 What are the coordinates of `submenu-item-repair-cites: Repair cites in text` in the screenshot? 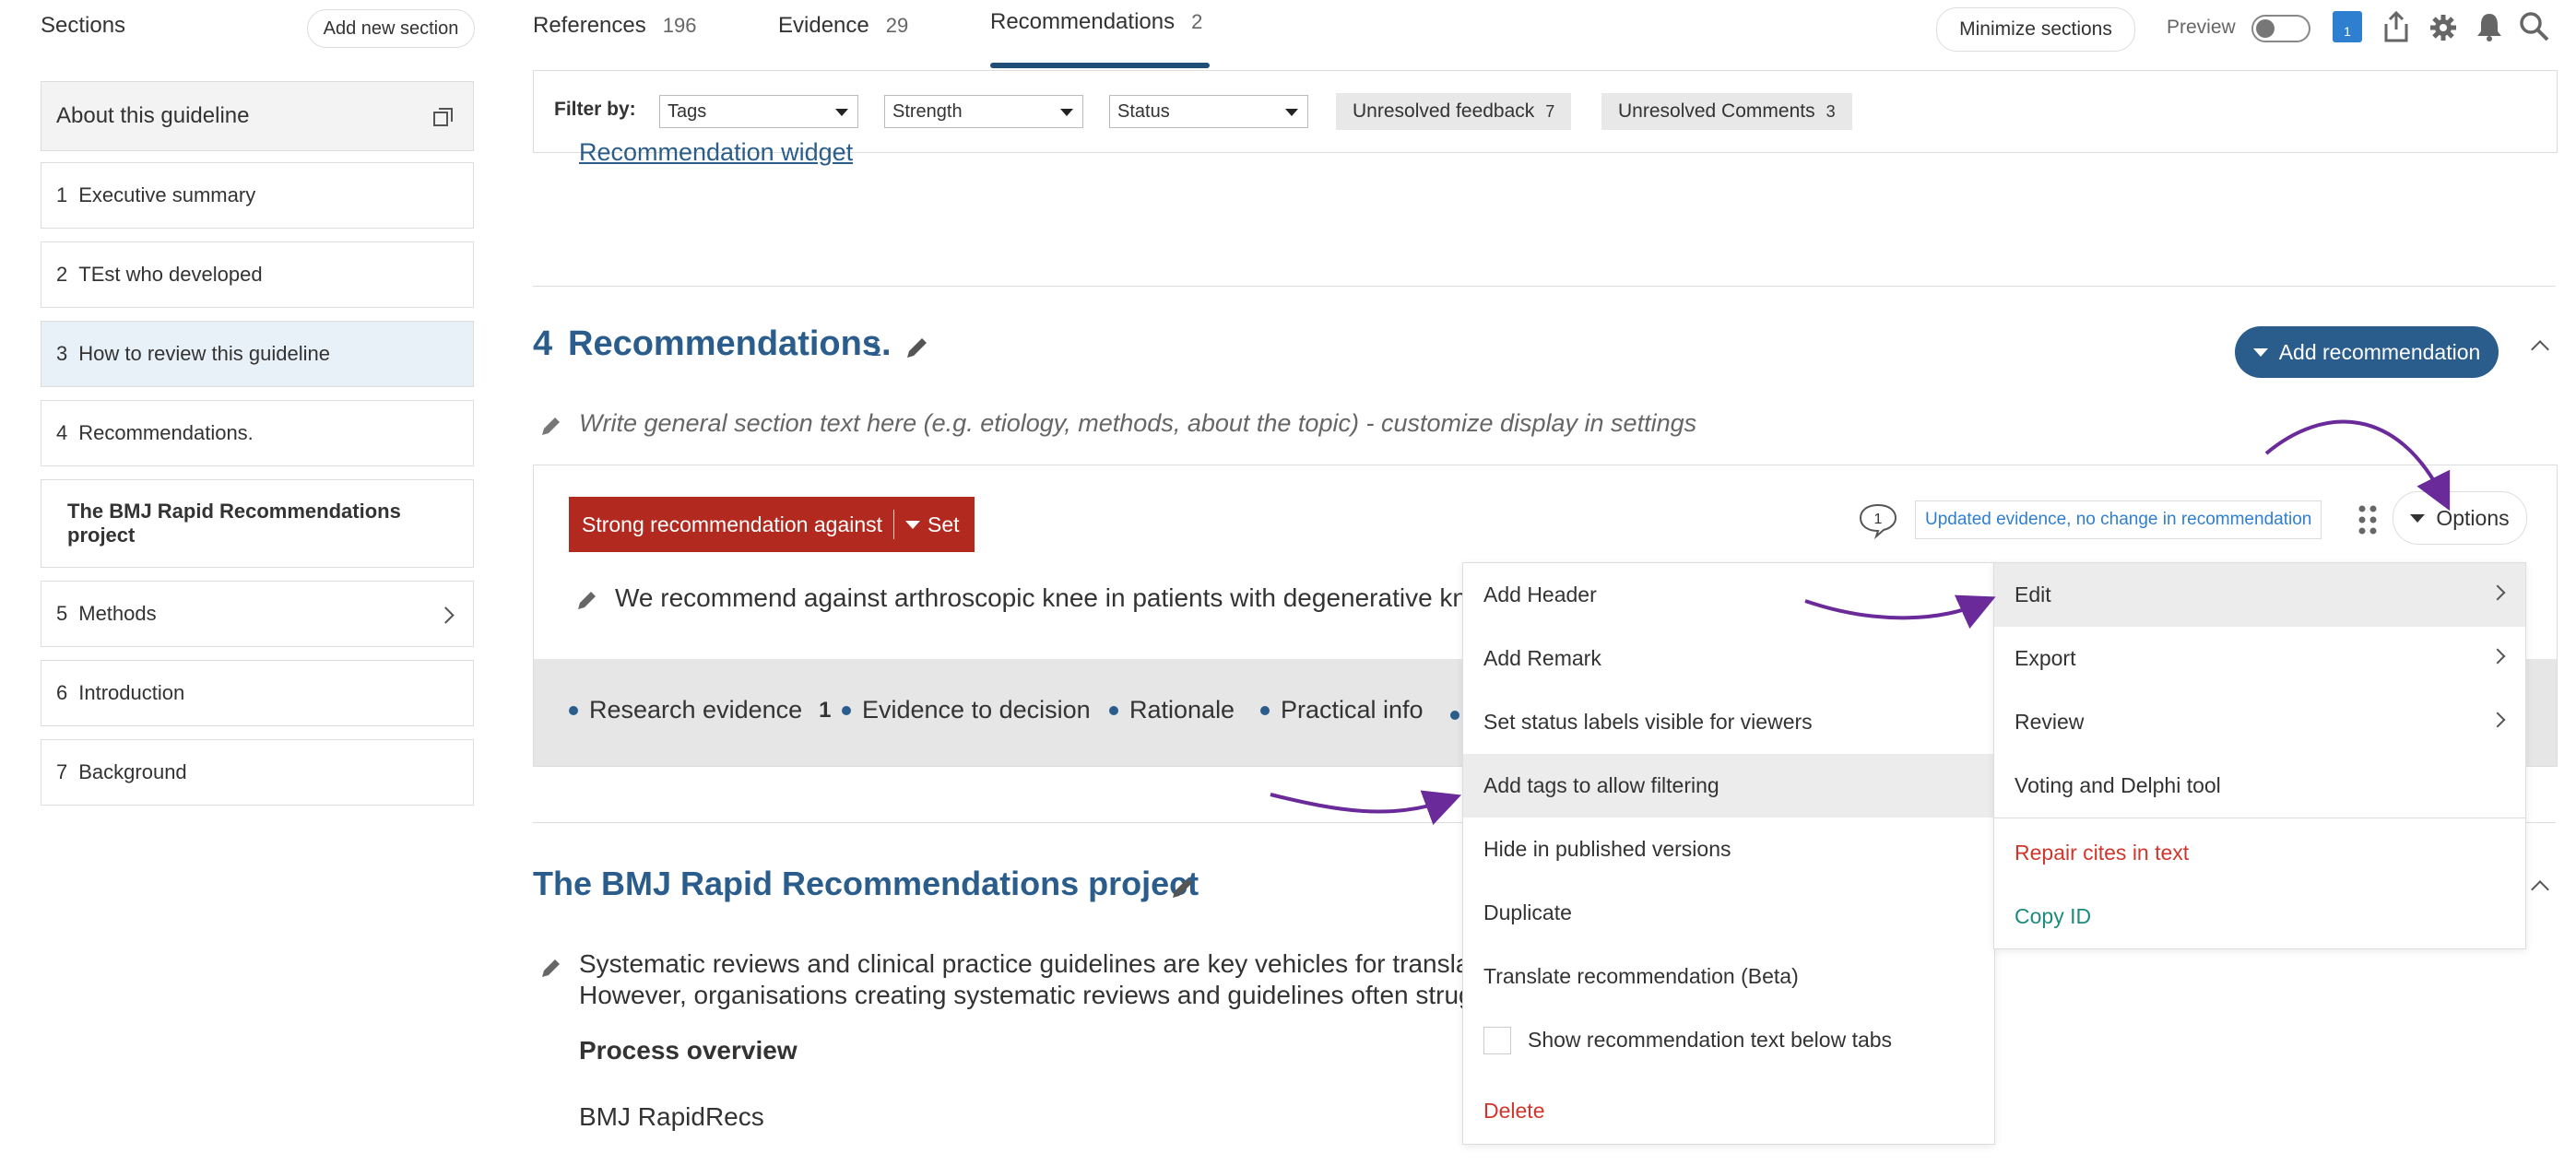 It's located at (2259, 853).